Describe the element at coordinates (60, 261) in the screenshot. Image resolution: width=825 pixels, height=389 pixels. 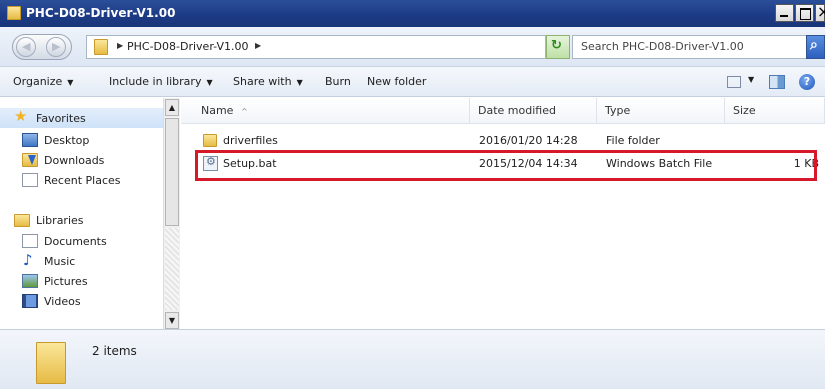
I see `sidebar-item-label: Music` at that location.